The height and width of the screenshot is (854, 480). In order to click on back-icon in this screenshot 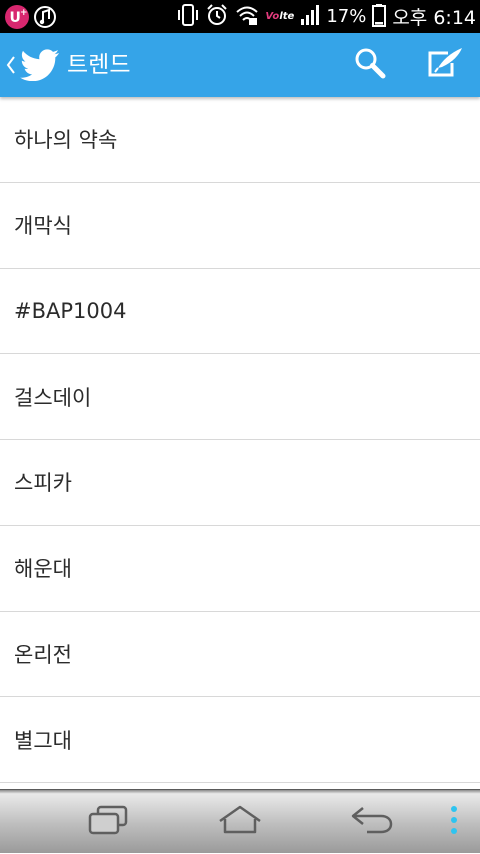, I will do `click(372, 822)`.